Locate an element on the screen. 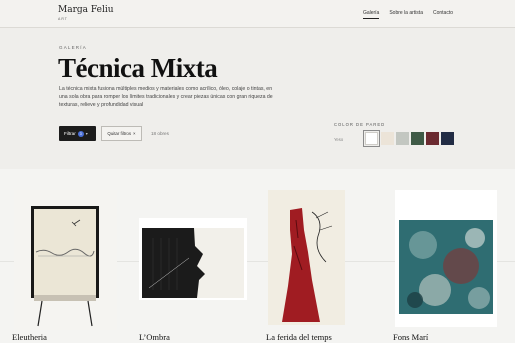 This screenshot has height=343, width=515. artwork-image-la-ferida-del-temps is located at coordinates (306, 257).